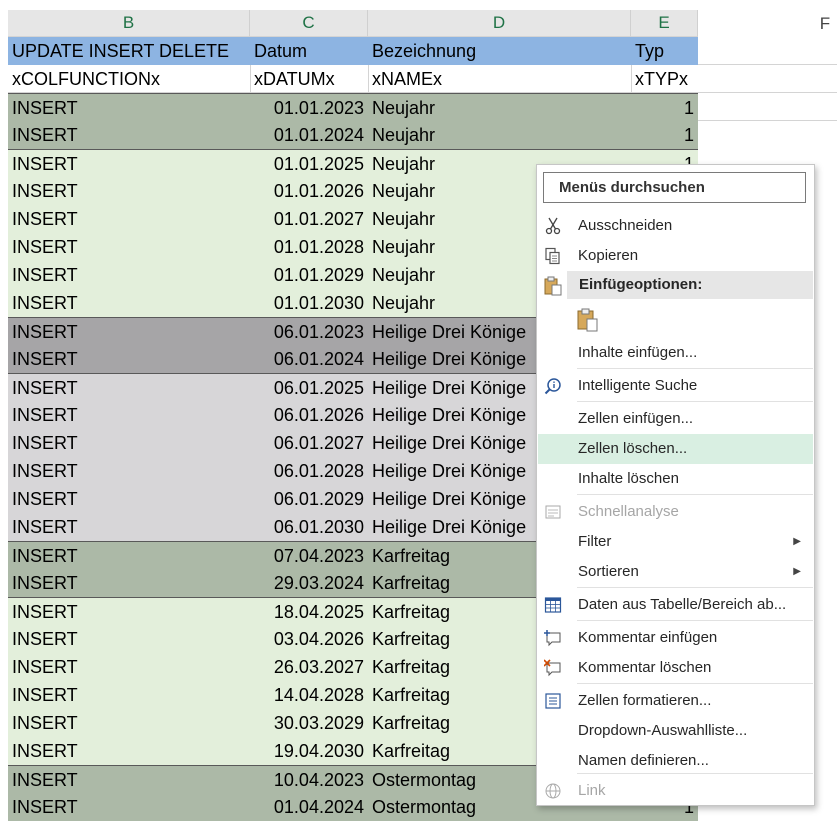 The image size is (837, 825). What do you see at coordinates (499, 79) in the screenshot?
I see `placeholder-cell-d: xNAMEx` at bounding box center [499, 79].